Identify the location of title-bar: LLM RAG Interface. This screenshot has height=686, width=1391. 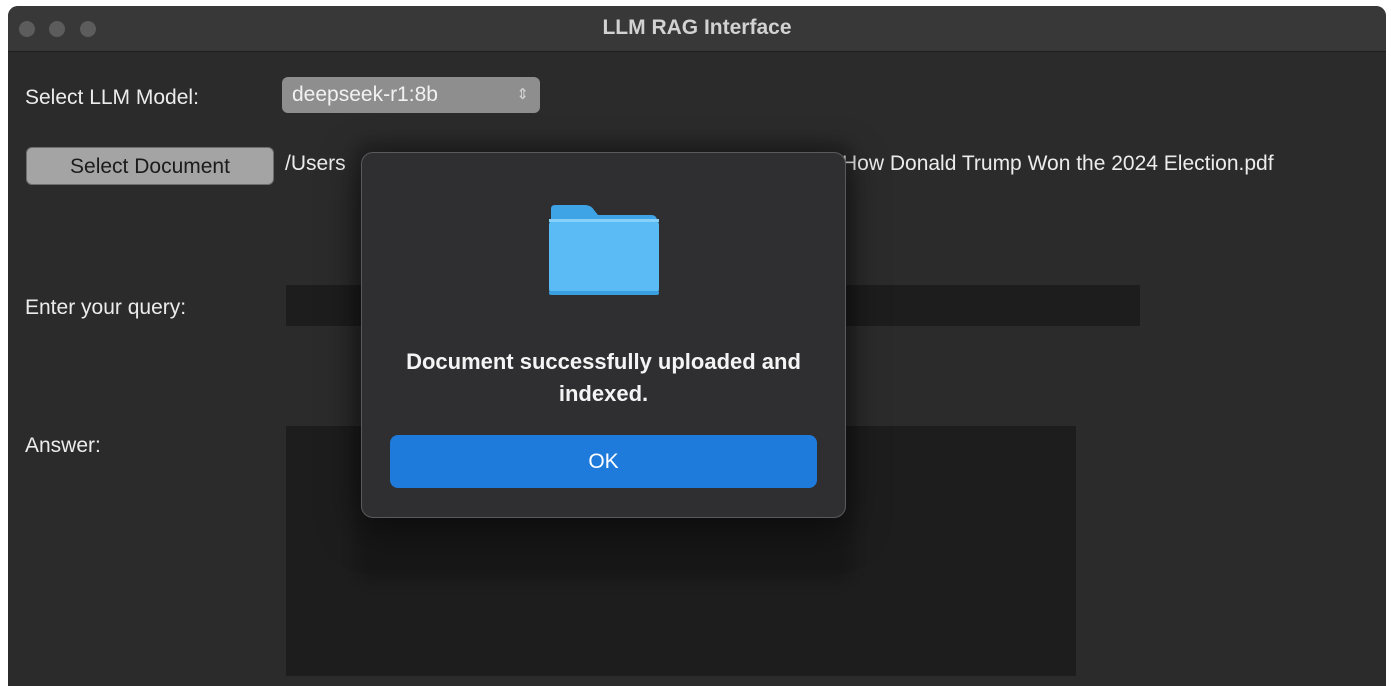
(697, 29).